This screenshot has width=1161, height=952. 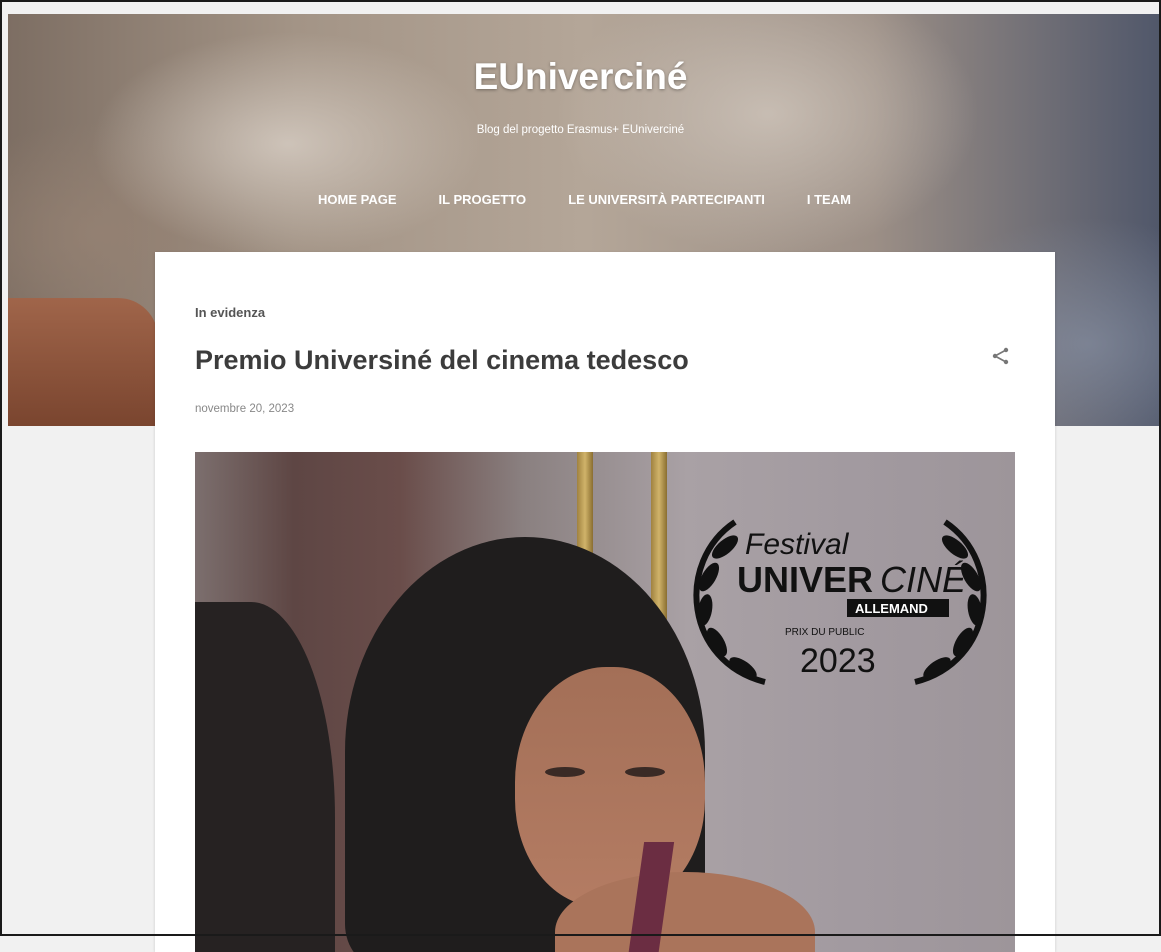 What do you see at coordinates (265, 777) in the screenshot?
I see `image-foreground-figure` at bounding box center [265, 777].